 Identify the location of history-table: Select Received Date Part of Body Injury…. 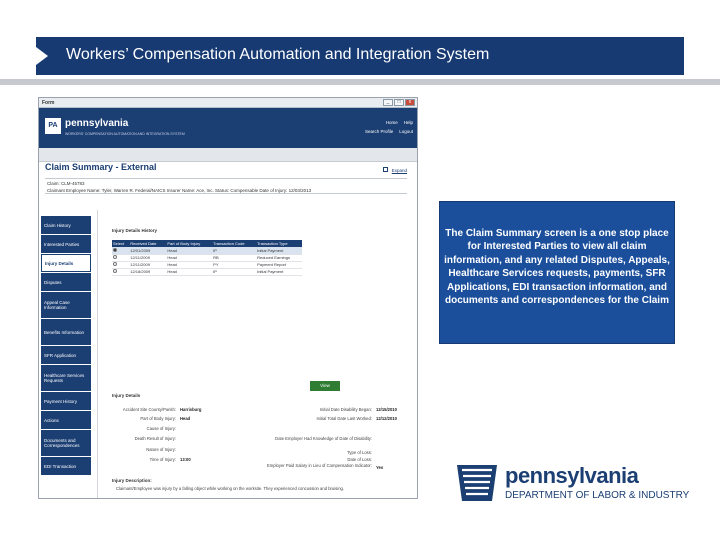
(207, 258).